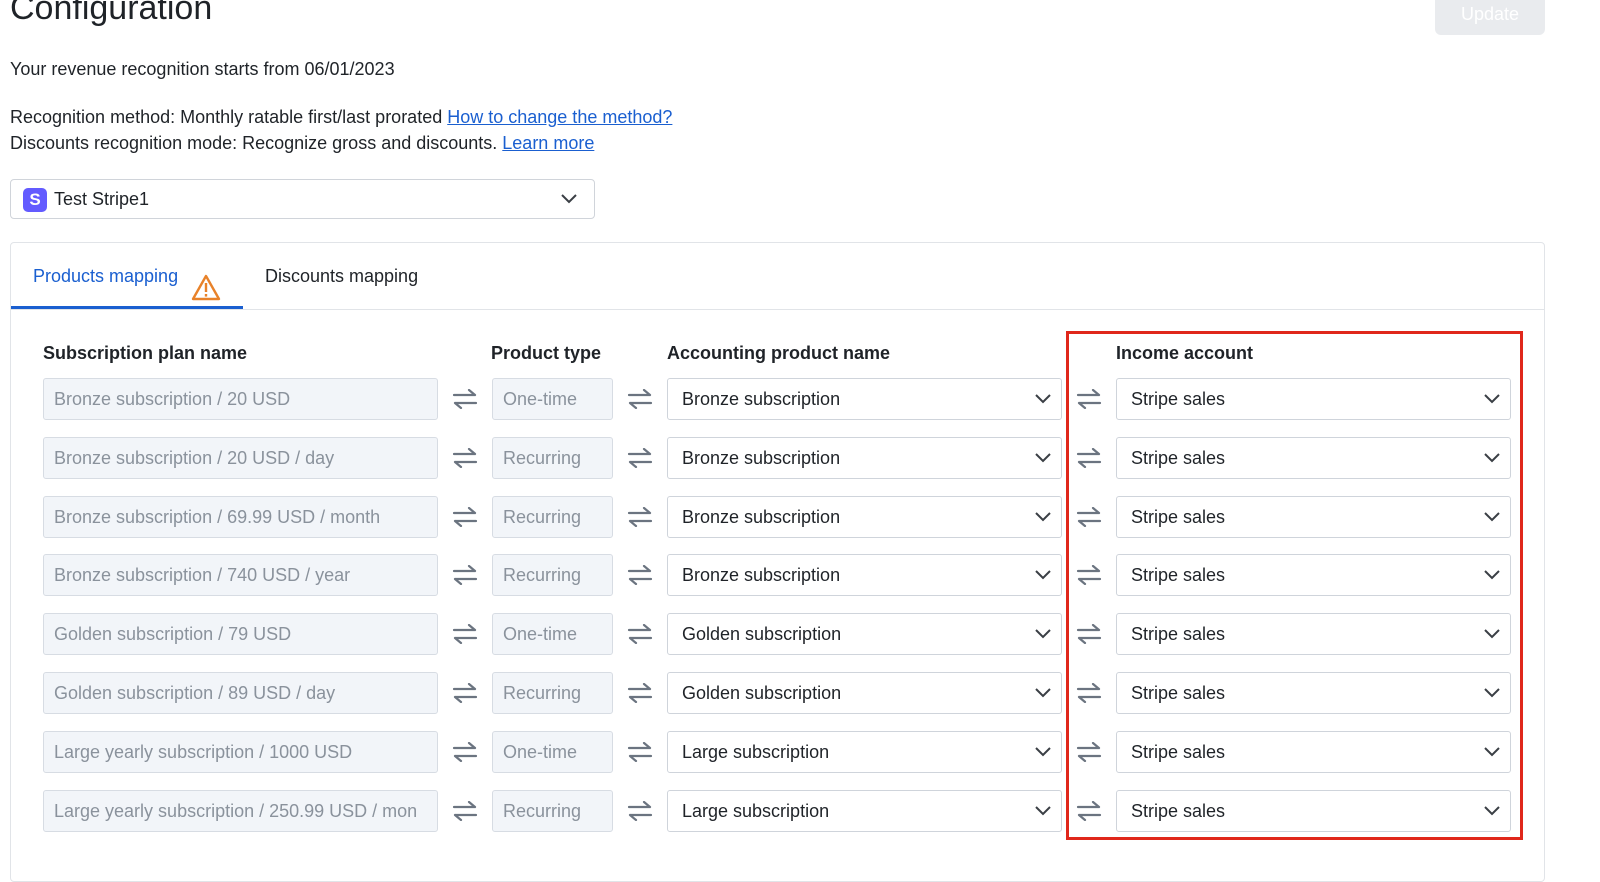  Describe the element at coordinates (102, 199) in the screenshot. I see `account-select-value: Test Stripe1` at that location.